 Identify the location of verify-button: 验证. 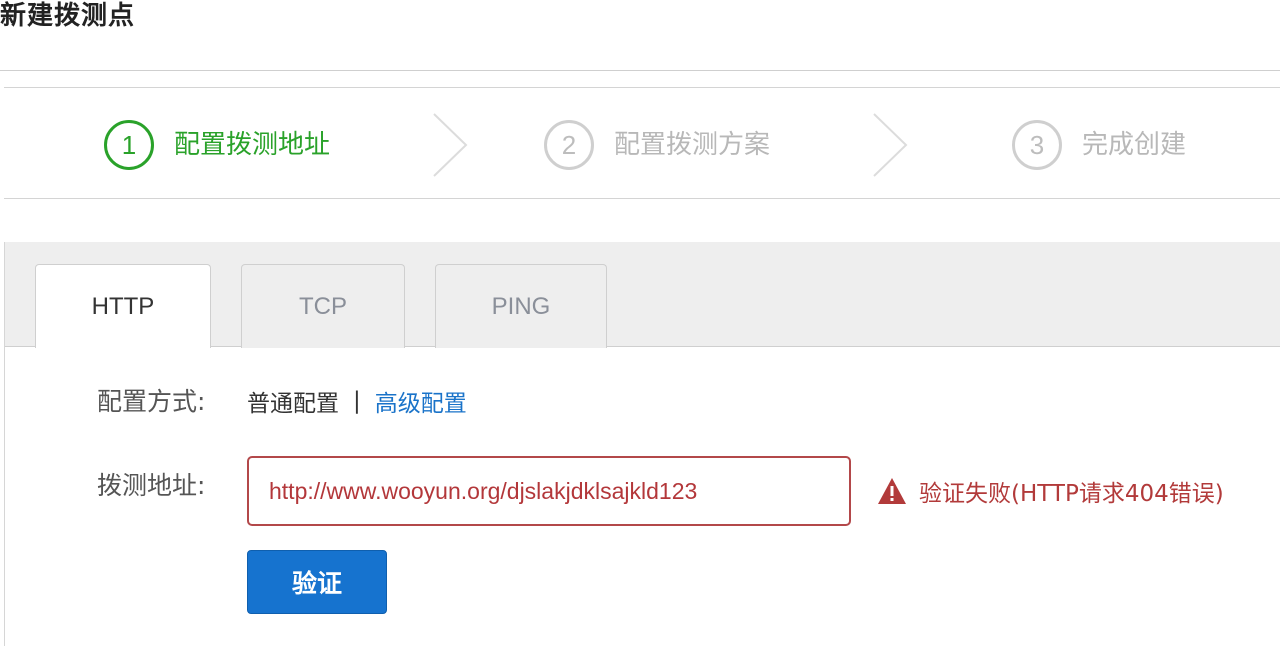
(317, 582).